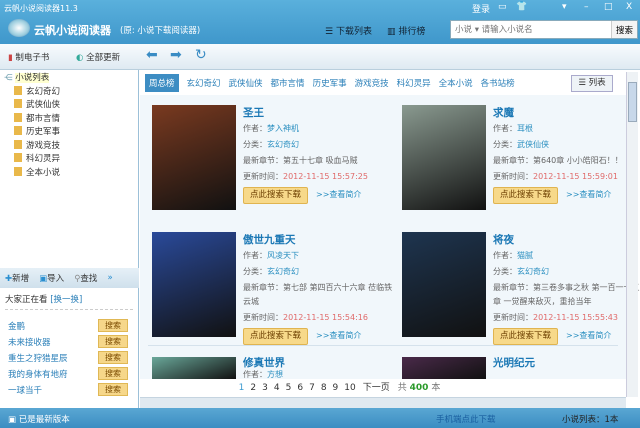  Describe the element at coordinates (498, 83) in the screenshot. I see `tab: 各书站榜` at that location.